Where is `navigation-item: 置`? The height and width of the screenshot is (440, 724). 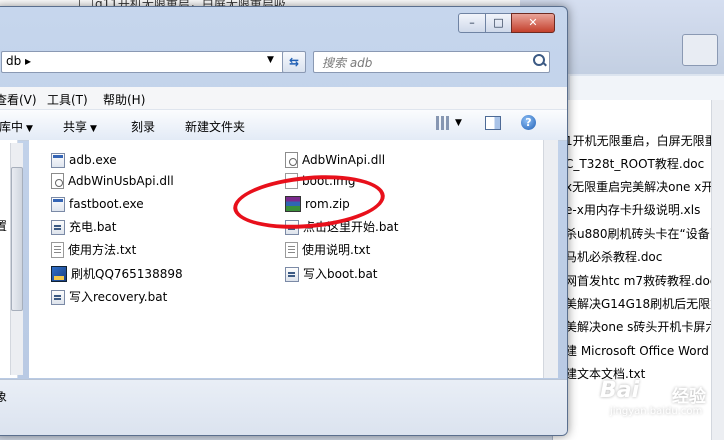 navigation-item: 置 is located at coordinates (3, 225).